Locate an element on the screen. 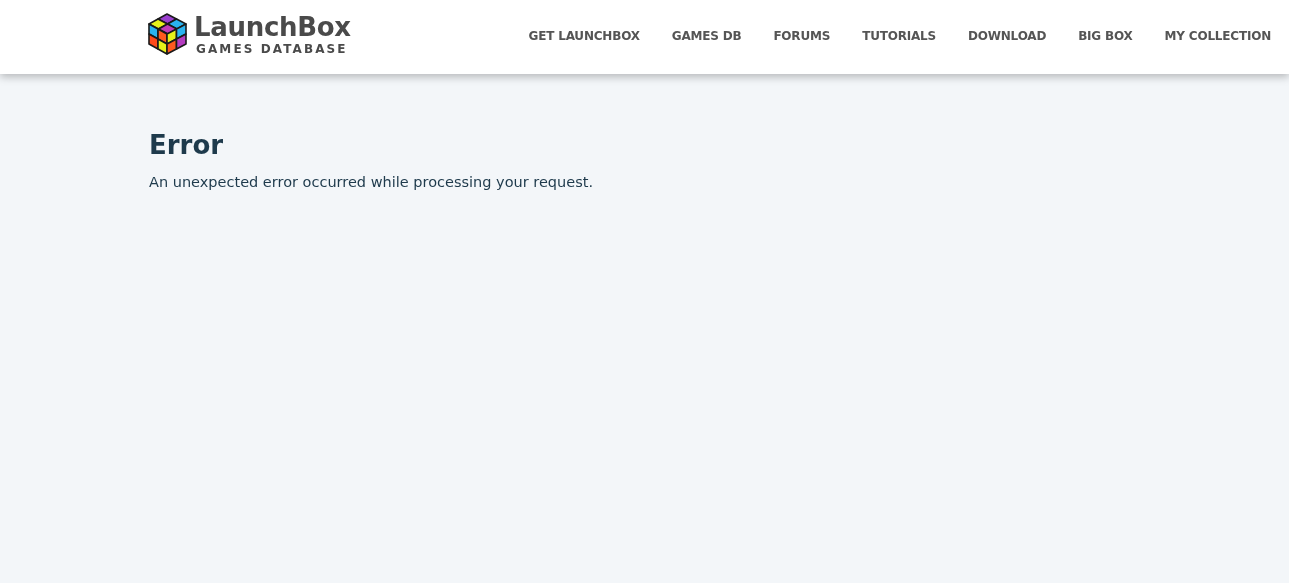  brand-name: LaunchBox is located at coordinates (272, 26).